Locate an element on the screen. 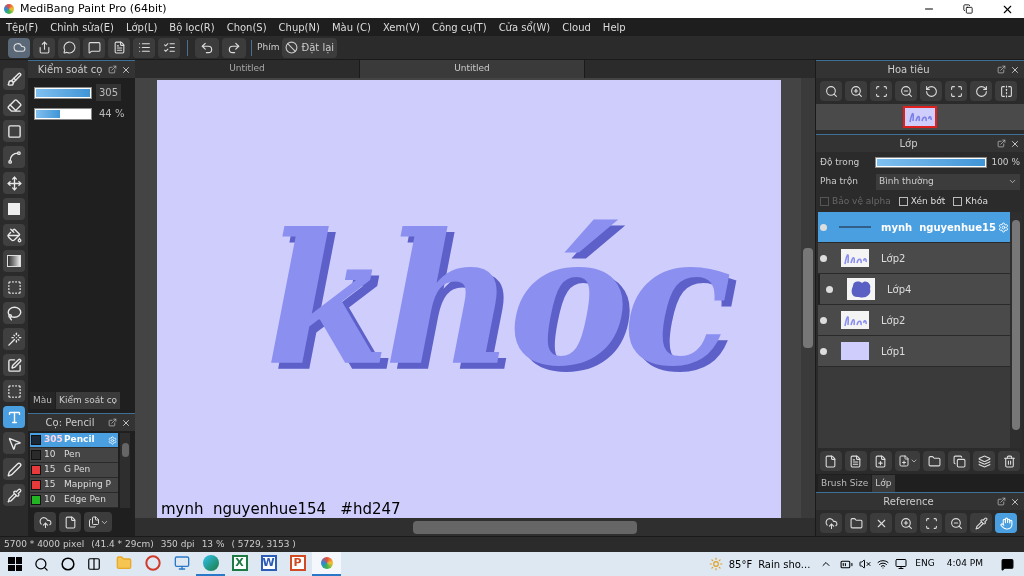 The image size is (1024, 576). menu-item: Tệp(F) is located at coordinates (22, 27).